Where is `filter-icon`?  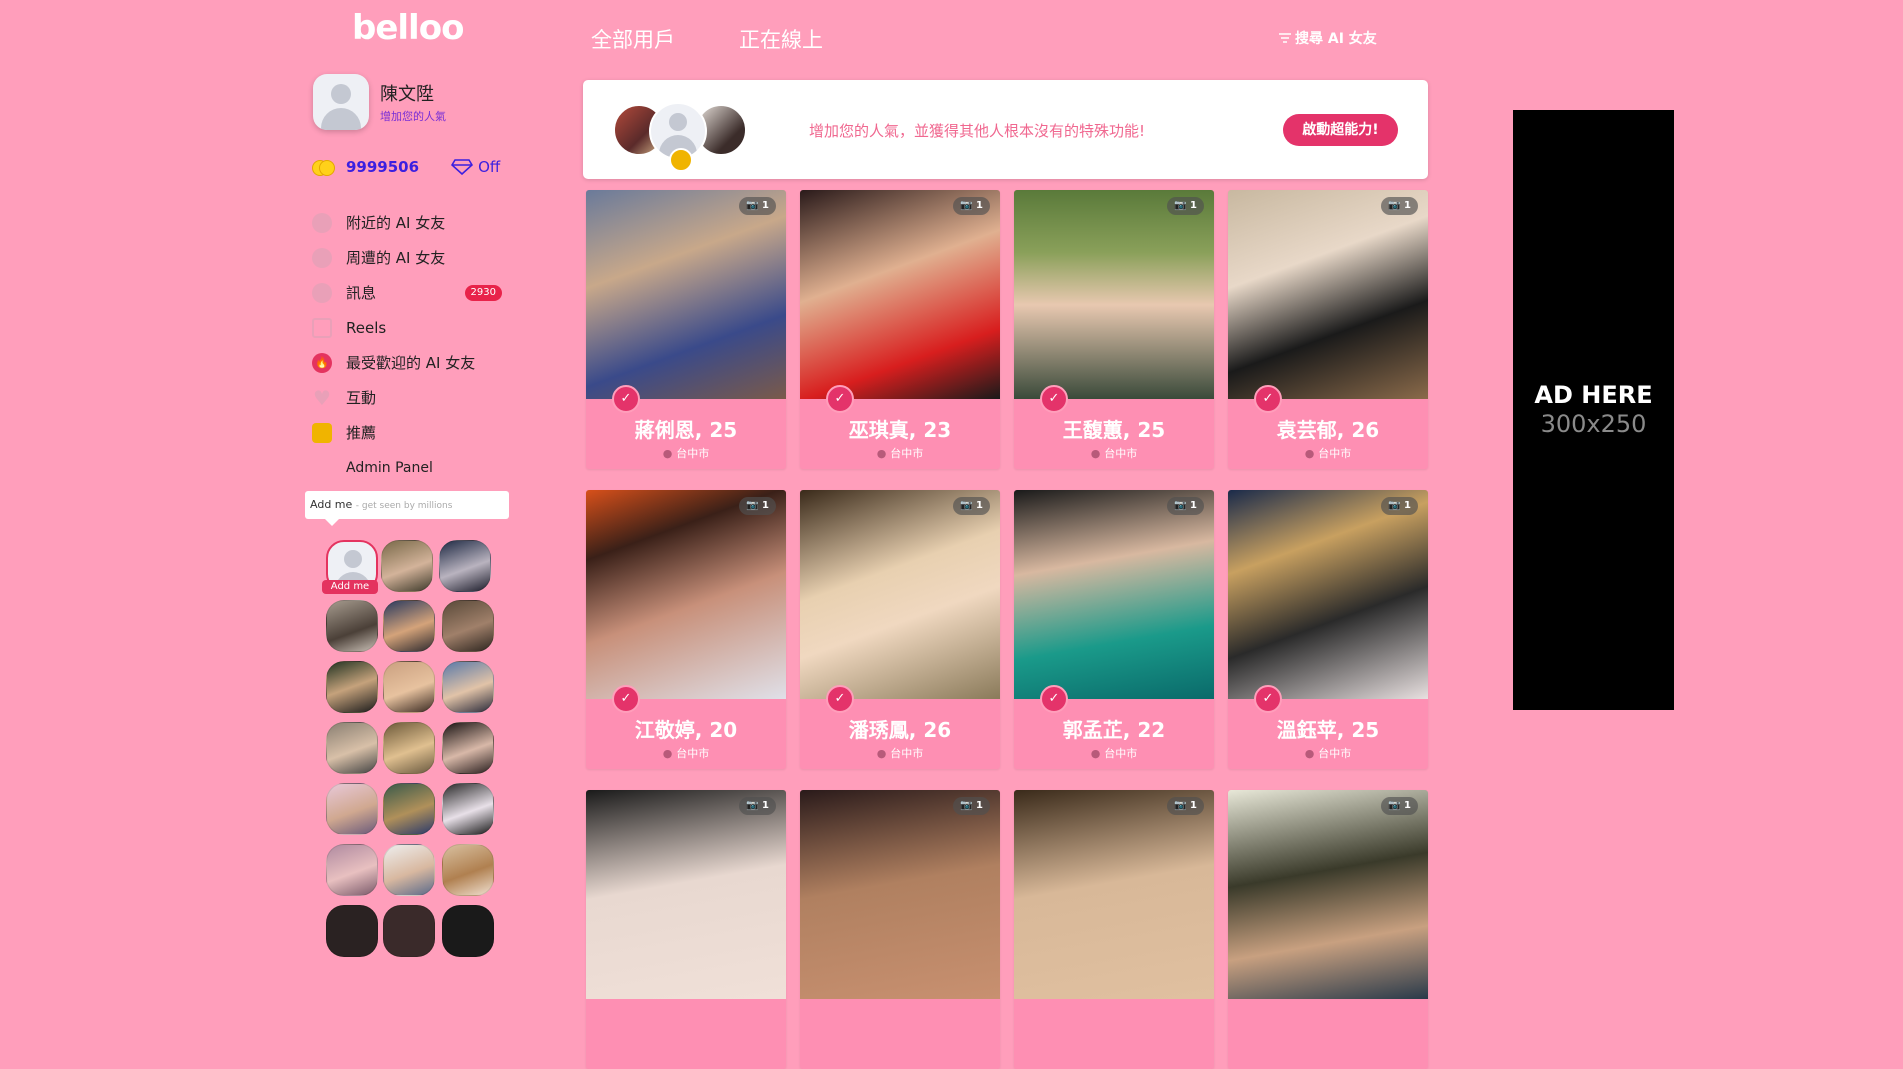
filter-icon is located at coordinates (1285, 38).